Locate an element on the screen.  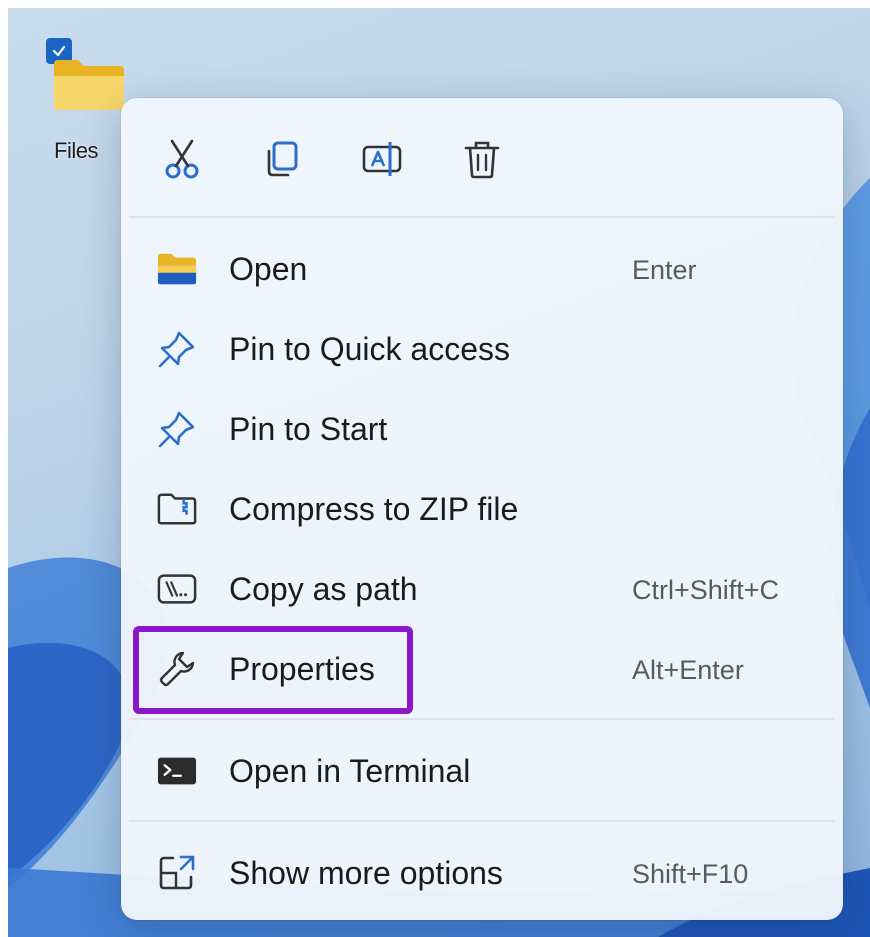
menu-item-pin-to-quick-access: Pin to Quick access is located at coordinates (482, 349).